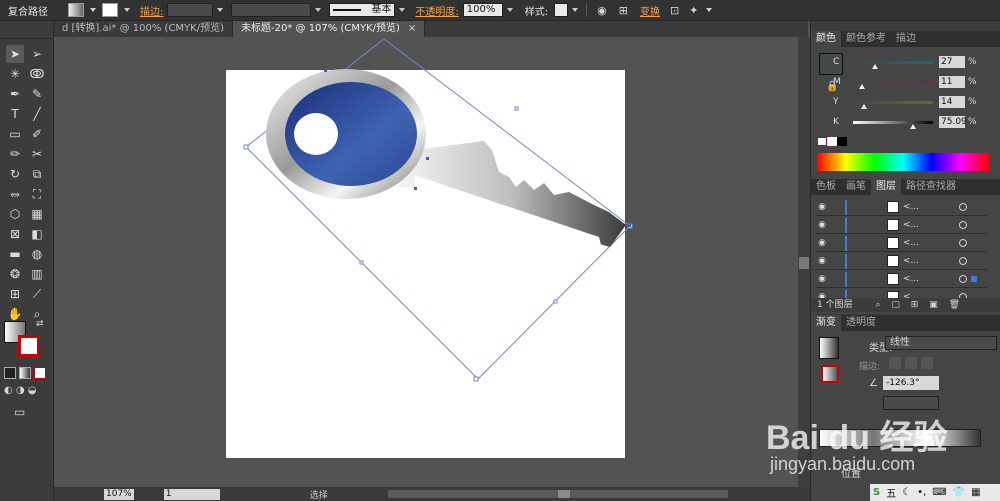 The height and width of the screenshot is (501, 1000). What do you see at coordinates (15, 274) in the screenshot?
I see `symbol-sprayer-tool-icon: ❂` at bounding box center [15, 274].